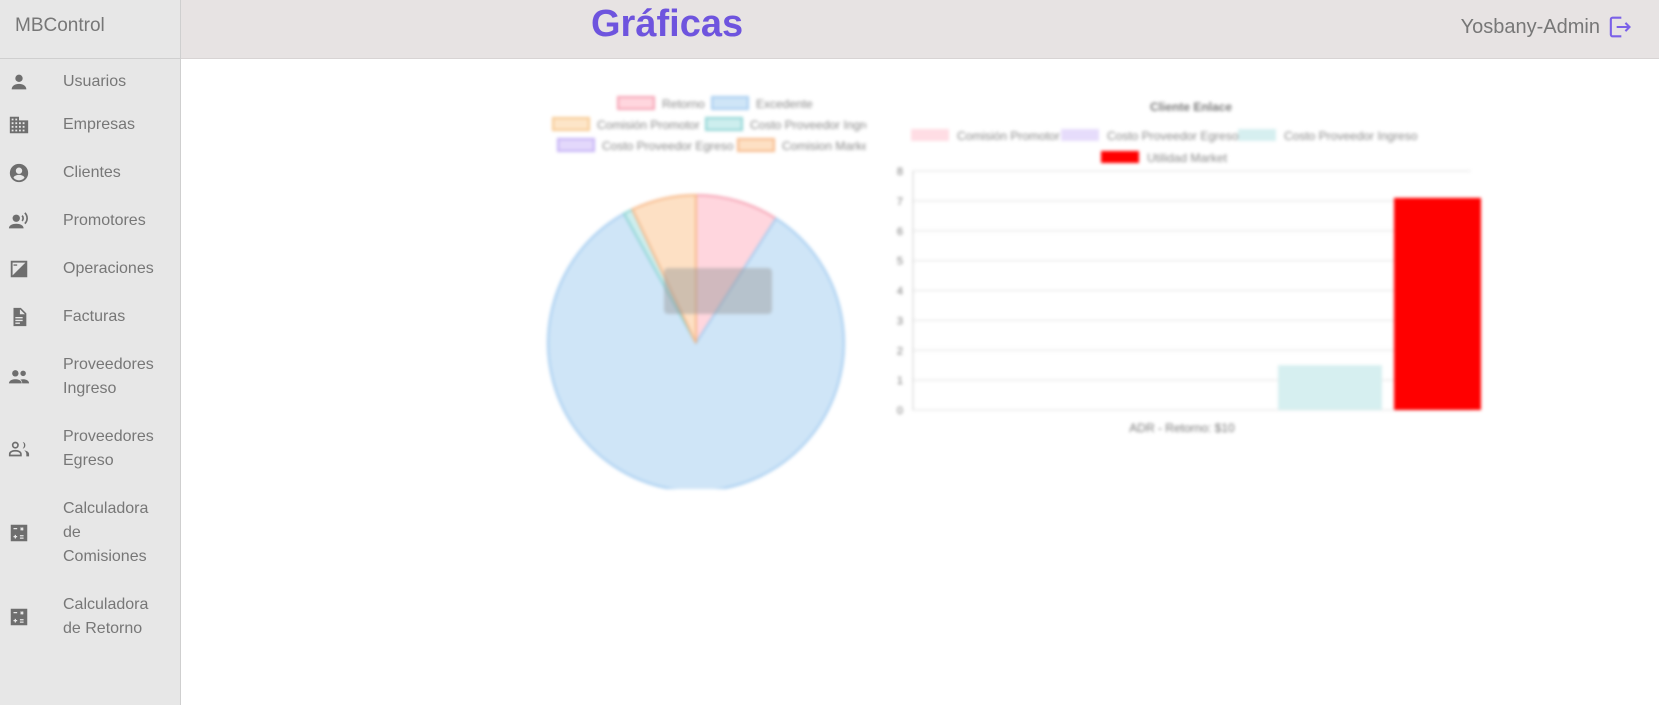 This screenshot has width=1659, height=705. Describe the element at coordinates (104, 220) in the screenshot. I see `sidebar-item-label: Promotores` at that location.